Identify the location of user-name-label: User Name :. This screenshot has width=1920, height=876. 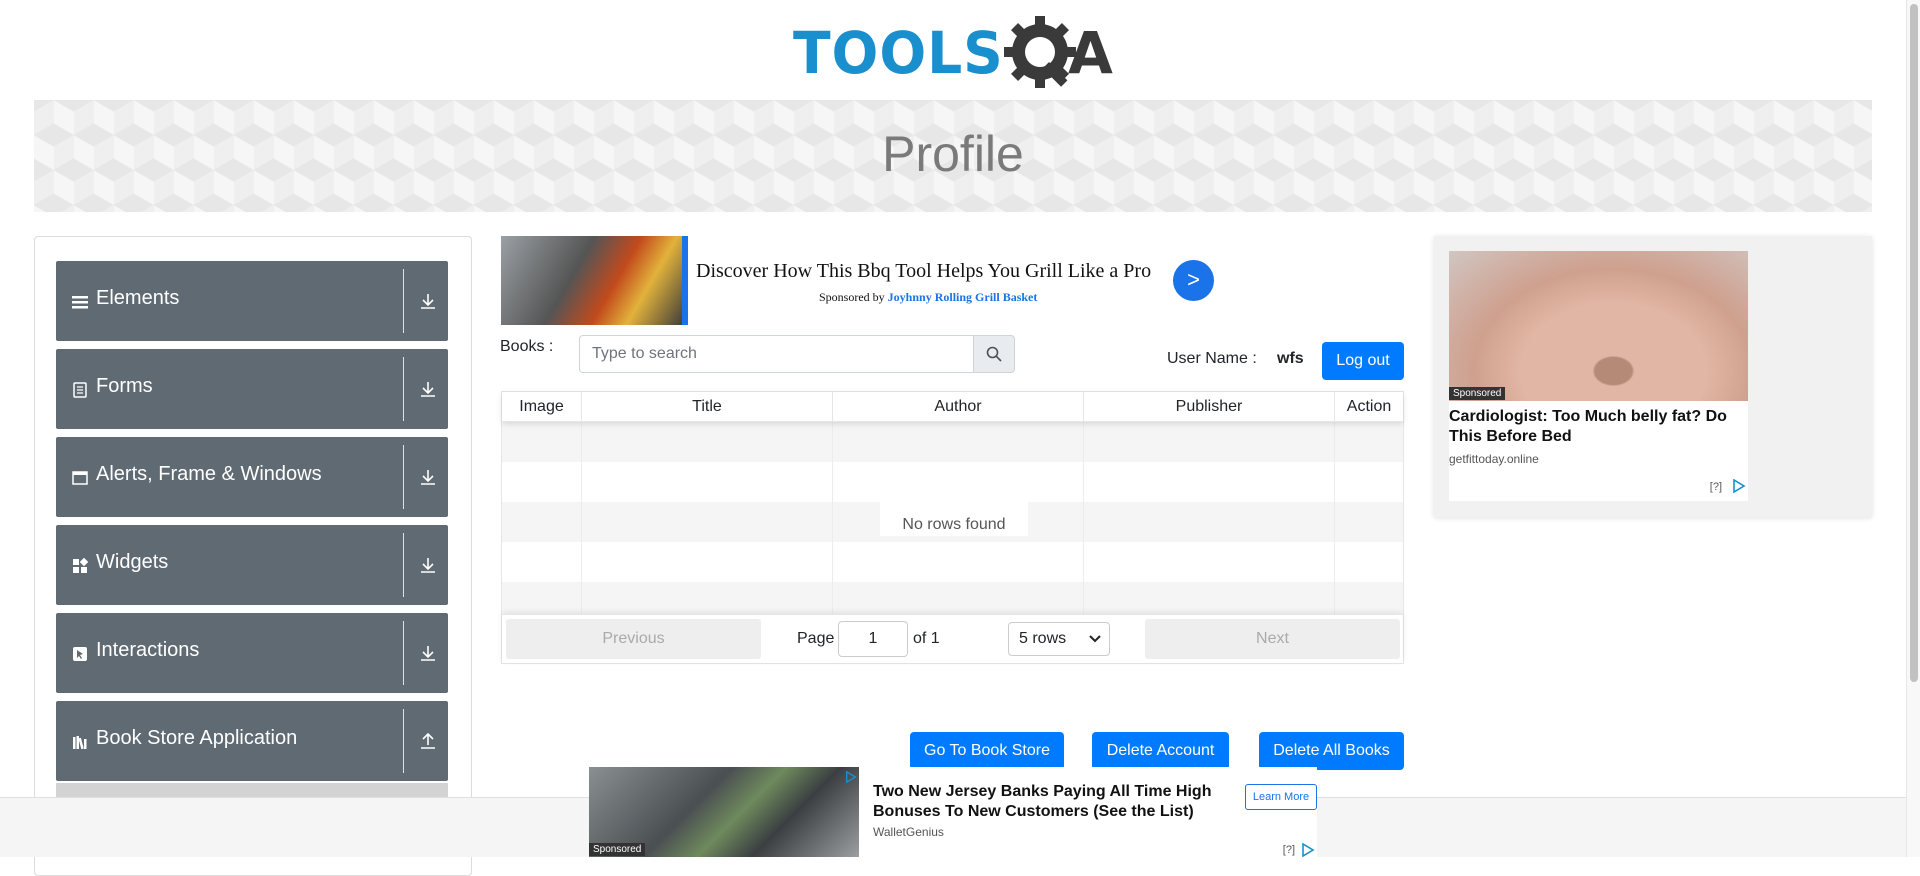
(1212, 358).